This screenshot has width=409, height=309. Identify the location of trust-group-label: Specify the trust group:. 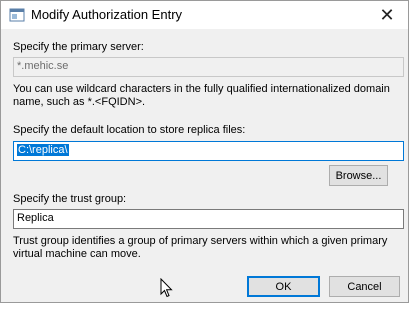
(70, 199).